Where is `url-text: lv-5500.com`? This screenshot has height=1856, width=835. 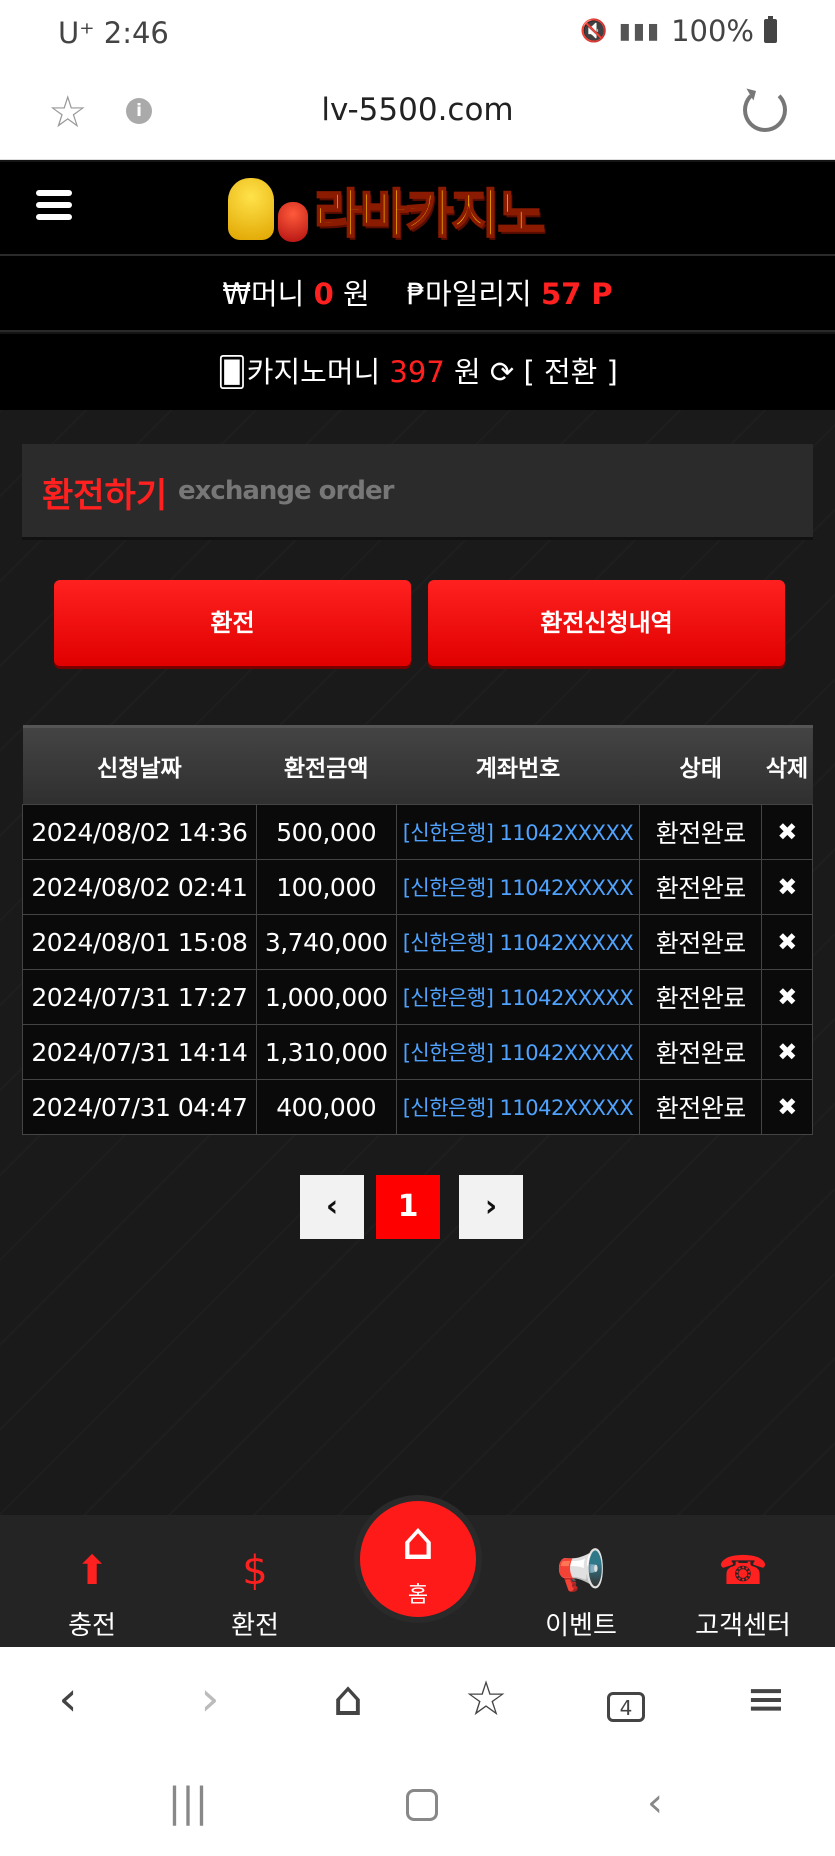
url-text: lv-5500.com is located at coordinates (417, 110).